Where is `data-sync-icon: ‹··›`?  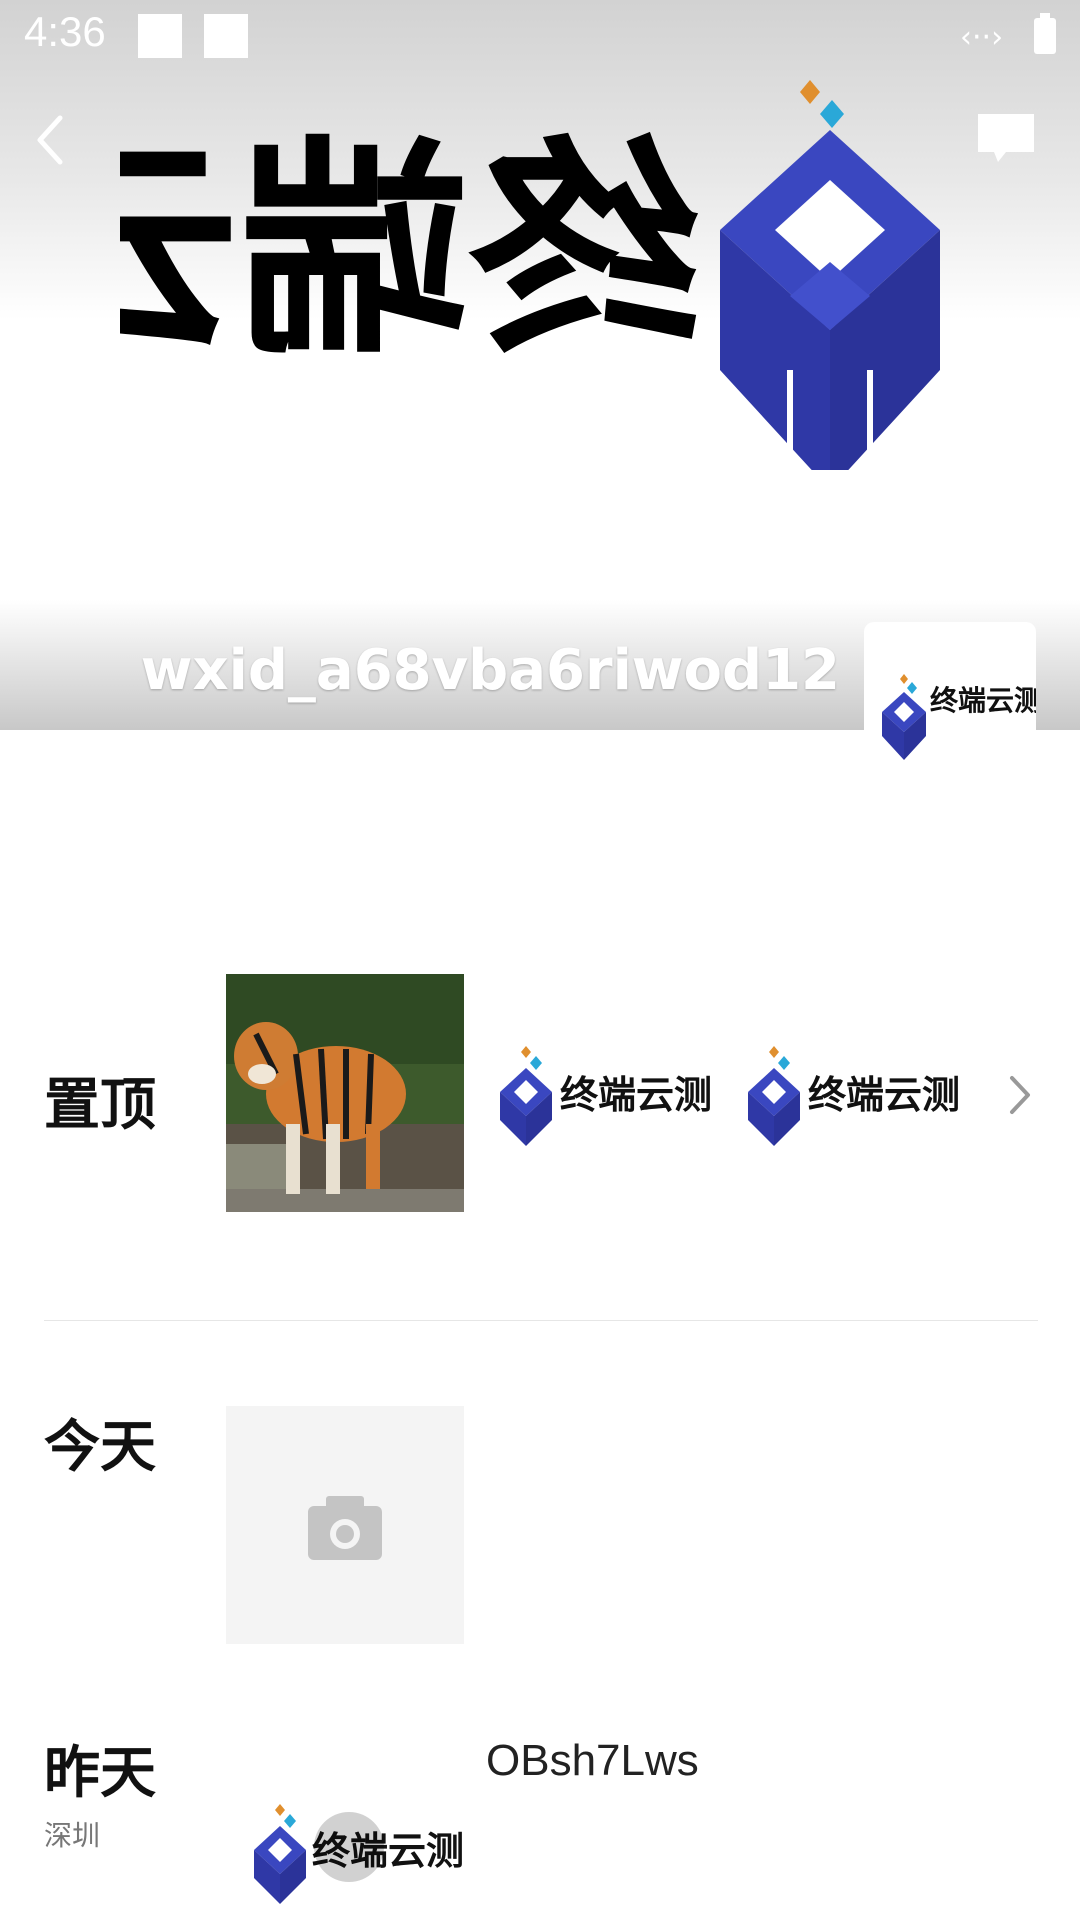 data-sync-icon: ‹··› is located at coordinates (982, 37).